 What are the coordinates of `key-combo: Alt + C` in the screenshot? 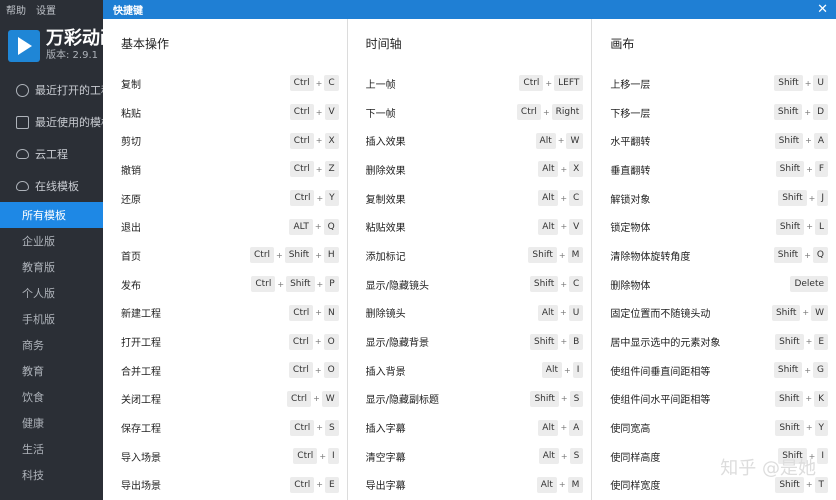 It's located at (561, 198).